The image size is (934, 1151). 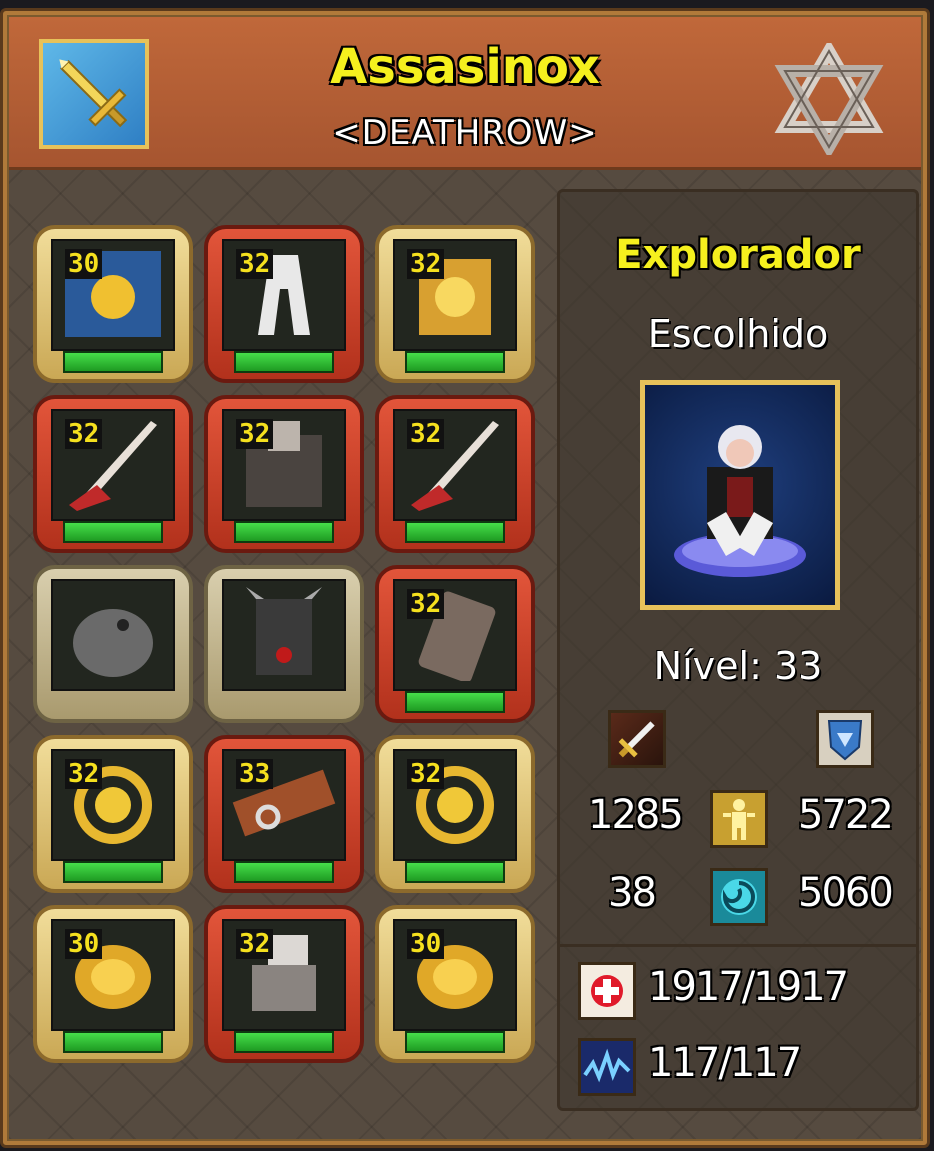 I want to click on subclass-name: Escolhido, so click(x=738, y=334).